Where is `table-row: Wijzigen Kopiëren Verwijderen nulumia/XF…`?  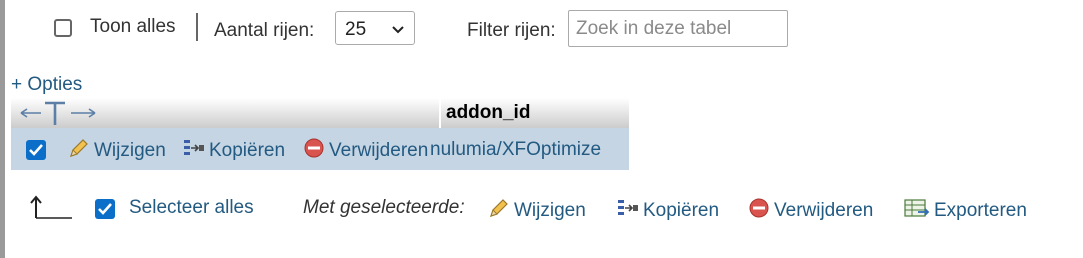
table-row: Wijzigen Kopiëren Verwijderen nulumia/XF… is located at coordinates (320, 149).